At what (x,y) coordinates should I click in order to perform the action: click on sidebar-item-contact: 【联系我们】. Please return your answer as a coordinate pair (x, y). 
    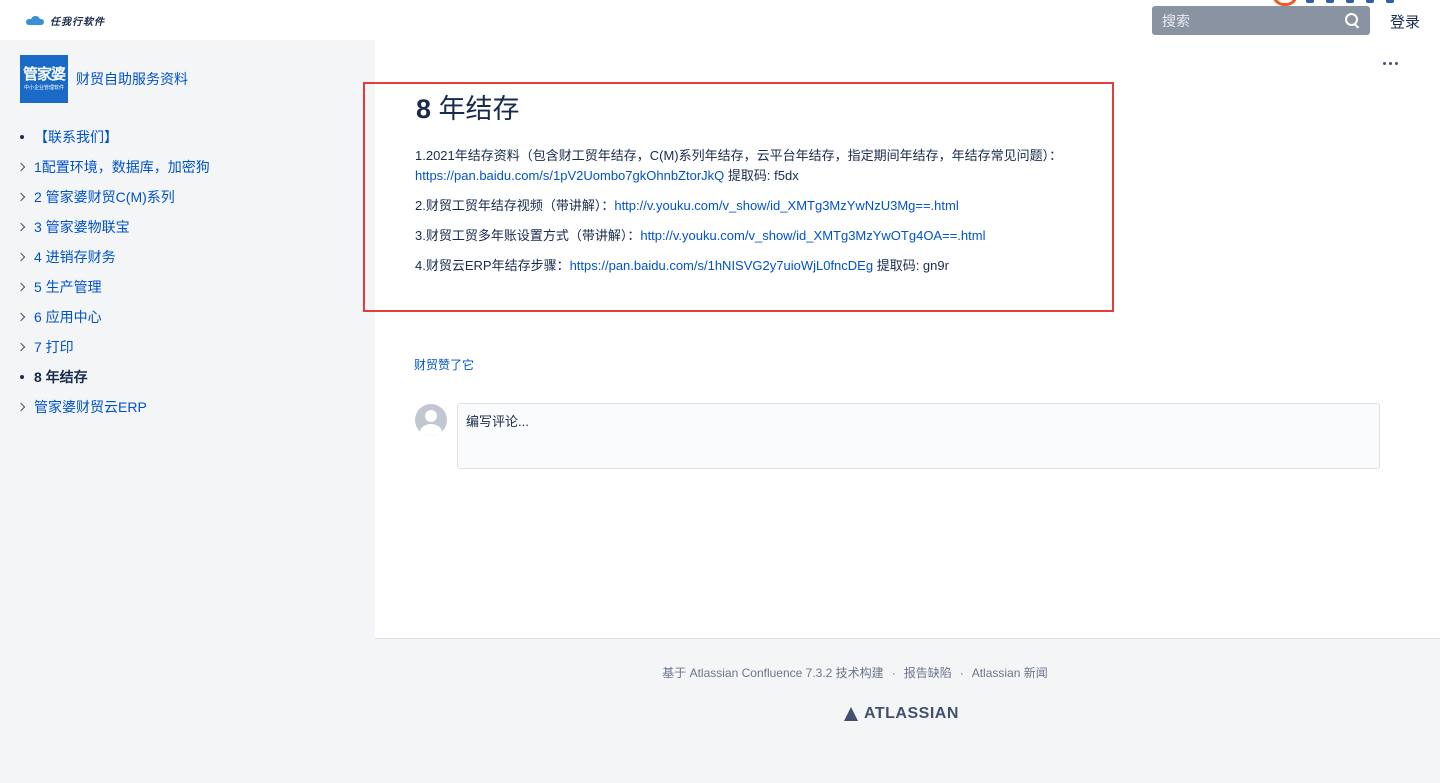
    Looking at the image, I should click on (114, 137).